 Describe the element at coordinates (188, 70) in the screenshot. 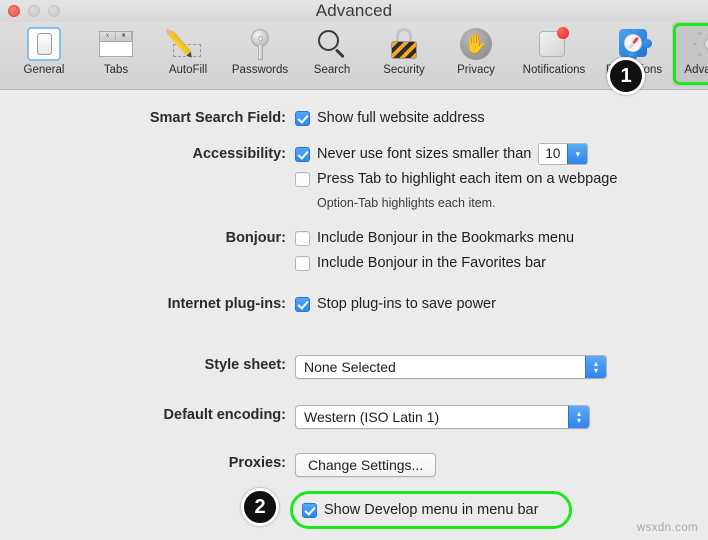

I see `tab-autofill-label: AutoFill` at that location.